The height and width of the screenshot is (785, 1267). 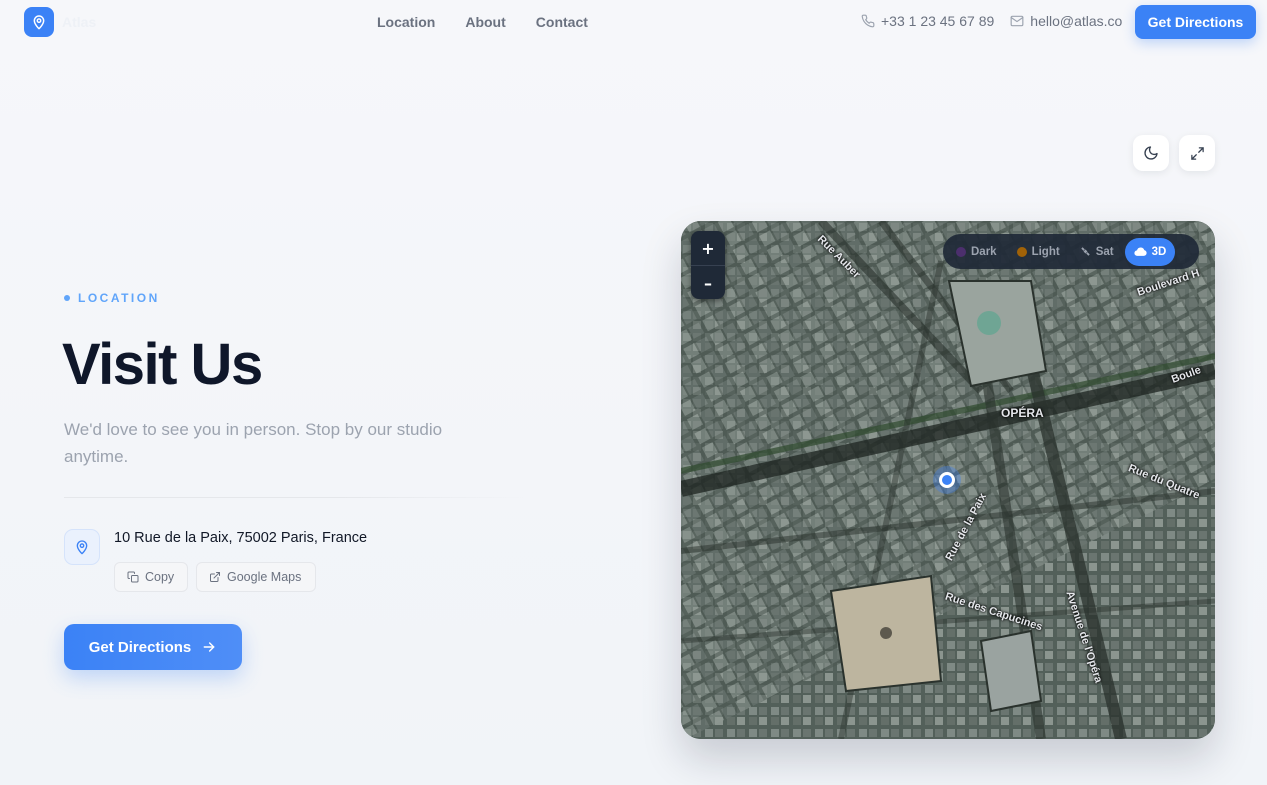 I want to click on address-icon-badge, so click(x=82, y=547).